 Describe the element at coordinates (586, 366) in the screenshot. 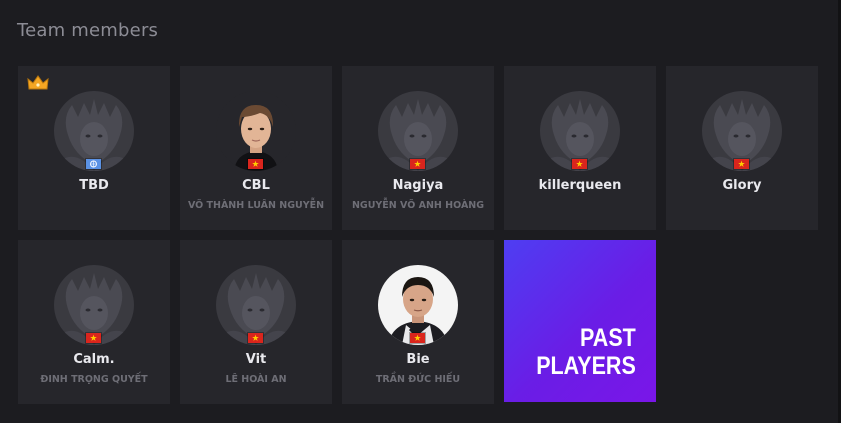

I see `past-players-line2: PLAYERS` at that location.